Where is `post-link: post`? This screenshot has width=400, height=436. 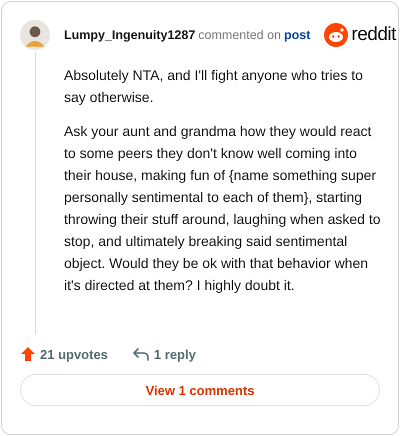 post-link: post is located at coordinates (297, 35).